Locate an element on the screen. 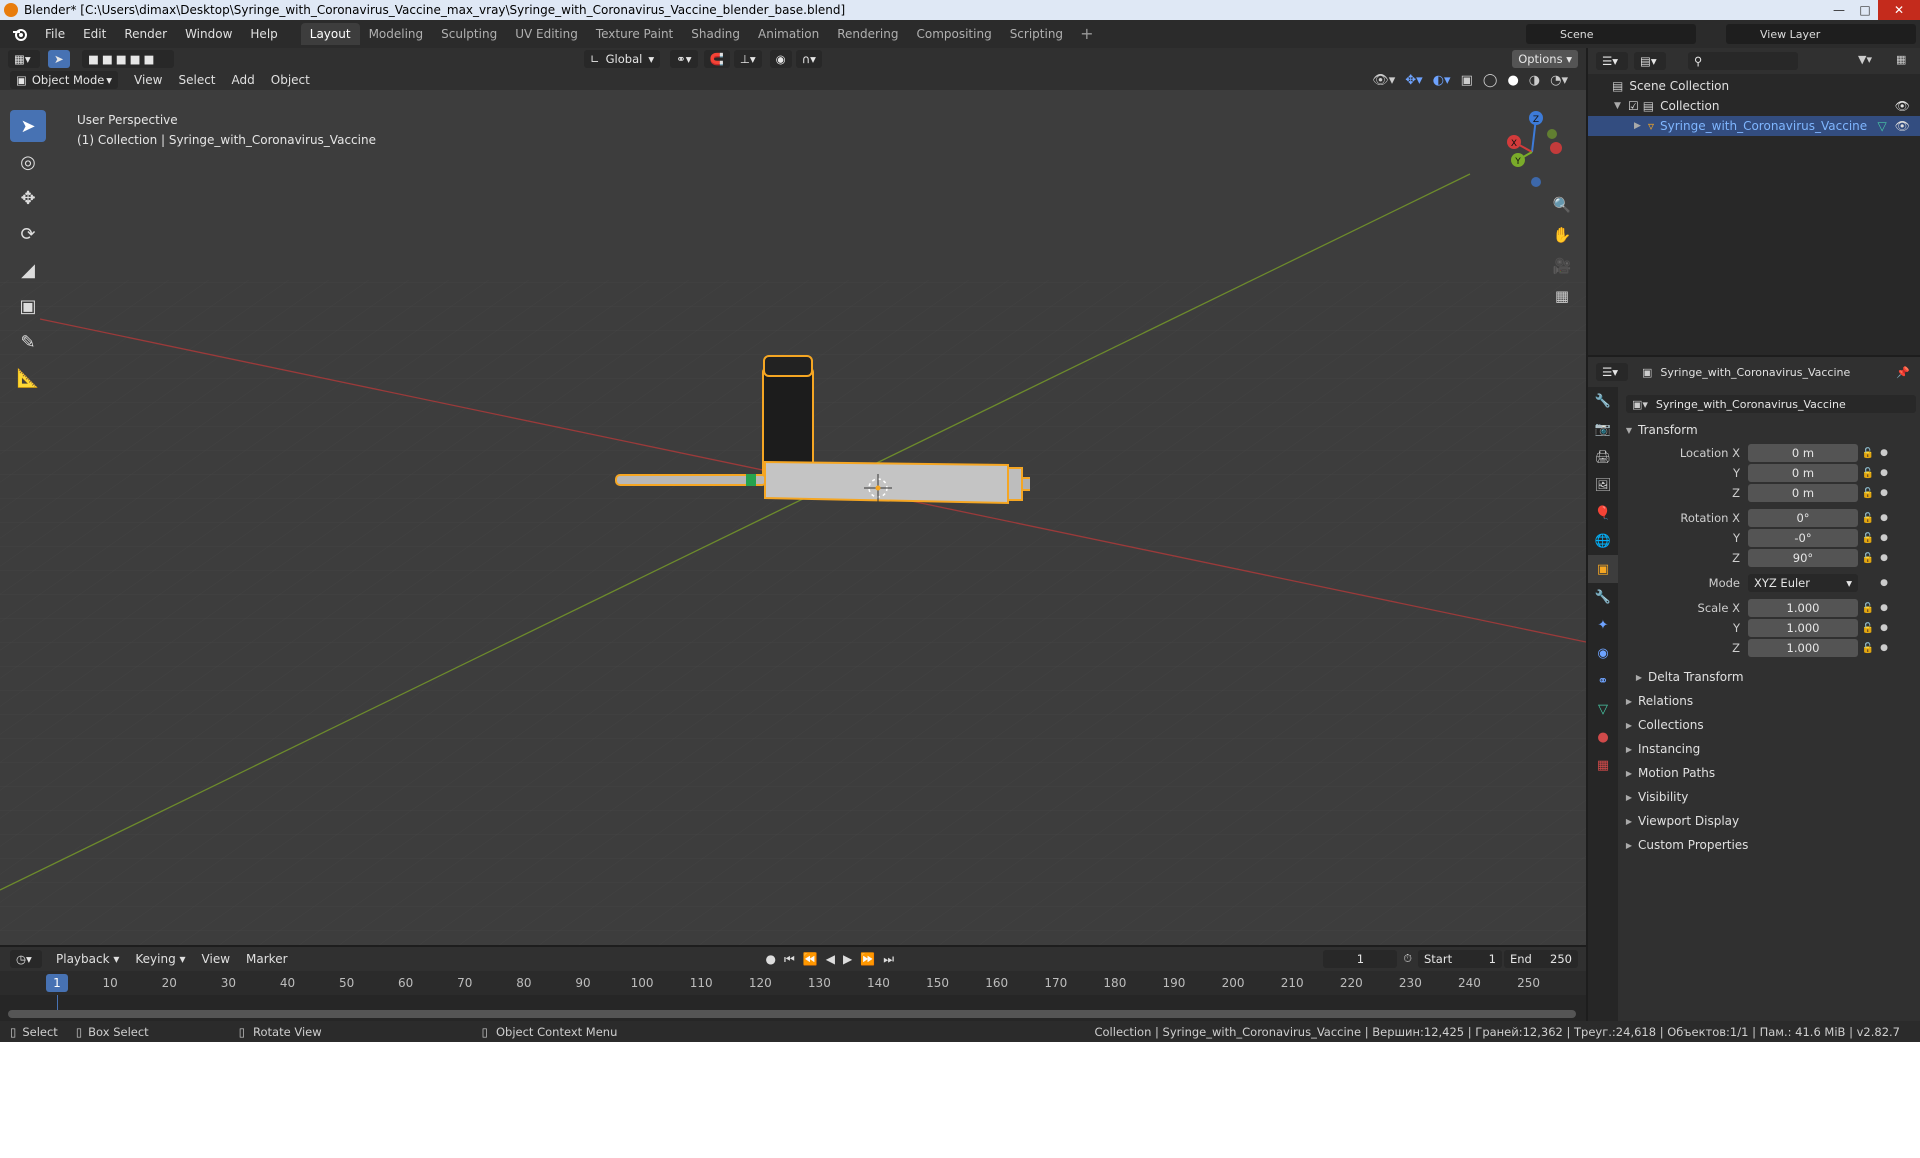  timeline-editor-type-button: ◷▾ is located at coordinates (26, 959).